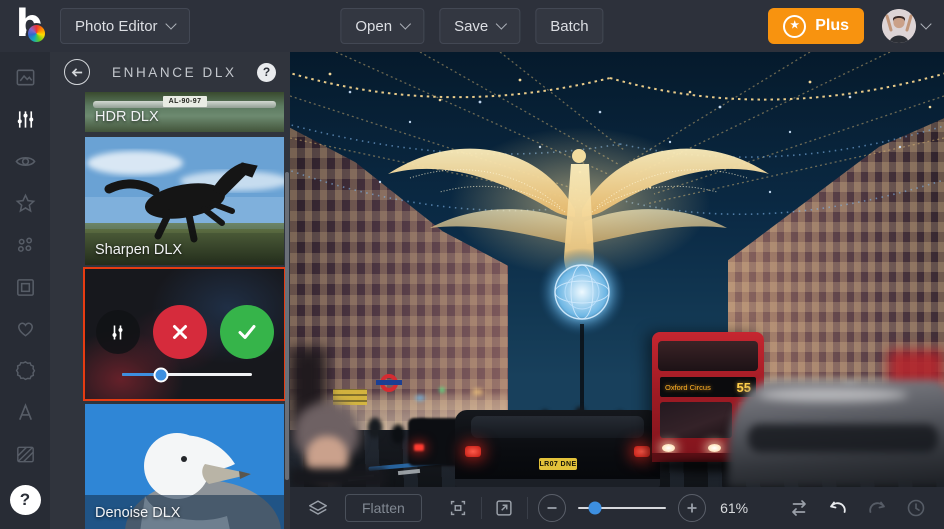 This screenshot has width=944, height=529. I want to click on compare-icon, so click(798, 508).